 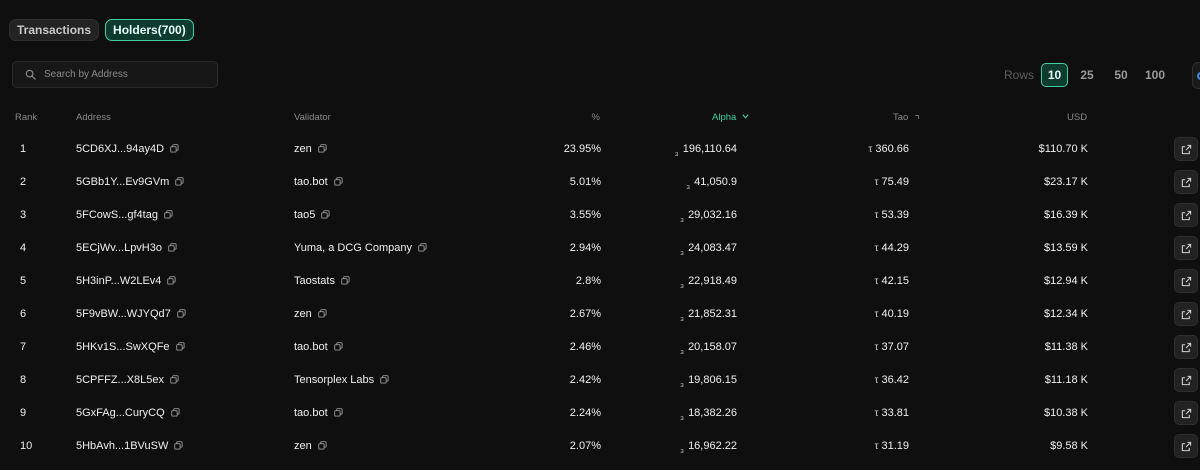 I want to click on tao-symbol: τ, so click(x=876, y=182).